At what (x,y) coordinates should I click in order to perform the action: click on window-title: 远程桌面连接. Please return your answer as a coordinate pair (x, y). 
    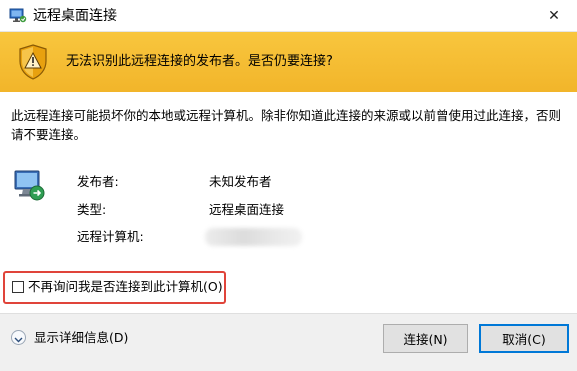
    Looking at the image, I should click on (75, 16).